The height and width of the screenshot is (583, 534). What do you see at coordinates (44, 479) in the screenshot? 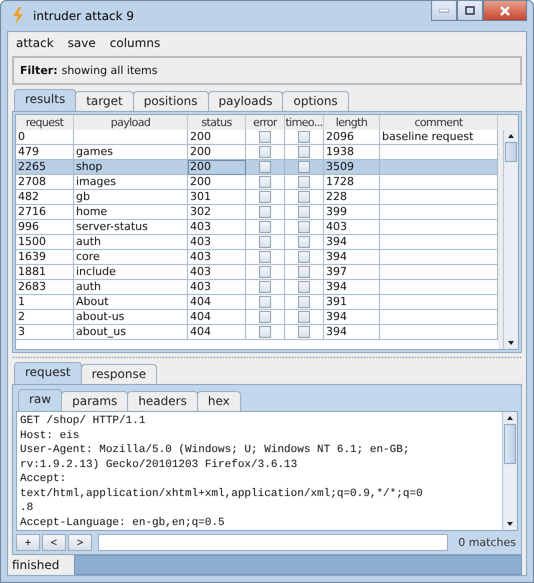
I see `request-line: Accept:` at bounding box center [44, 479].